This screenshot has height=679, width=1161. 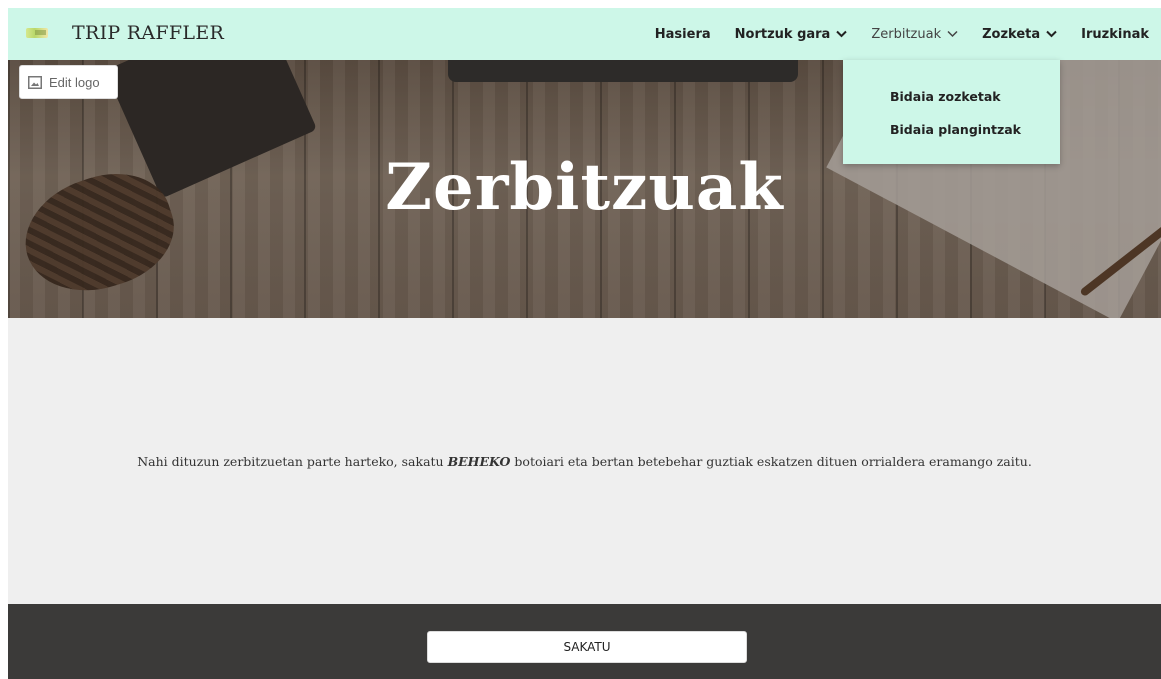 I want to click on nav-item-label: Zerbitzuak, so click(x=906, y=34).